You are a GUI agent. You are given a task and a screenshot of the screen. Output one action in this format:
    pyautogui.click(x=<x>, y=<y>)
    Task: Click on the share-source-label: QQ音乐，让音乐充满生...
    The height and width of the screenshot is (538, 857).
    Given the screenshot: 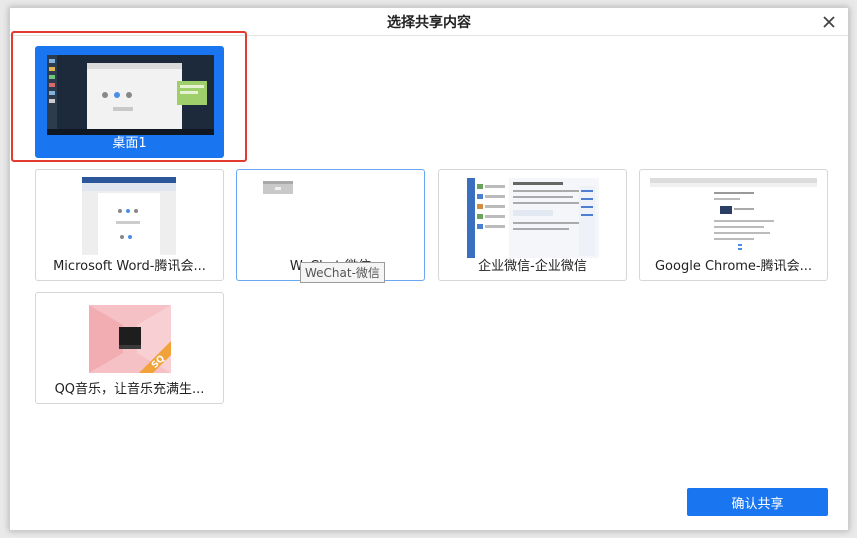 What is the action you would take?
    pyautogui.click(x=129, y=389)
    